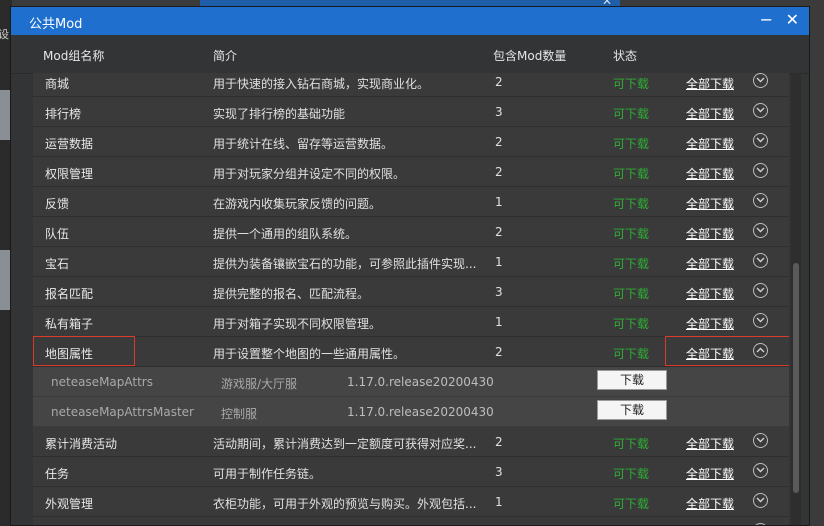  What do you see at coordinates (411, 292) in the screenshot?
I see `table-row: 报名匹配 提供完整的报名、匹配流程。 3 可下载 全部下载` at bounding box center [411, 292].